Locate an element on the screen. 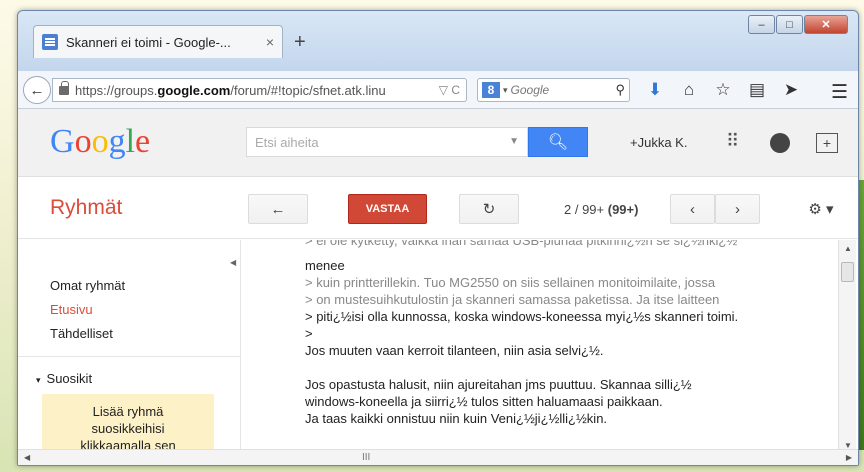 The height and width of the screenshot is (472, 864). triangle-down-icon: ▾ is located at coordinates (38, 380).